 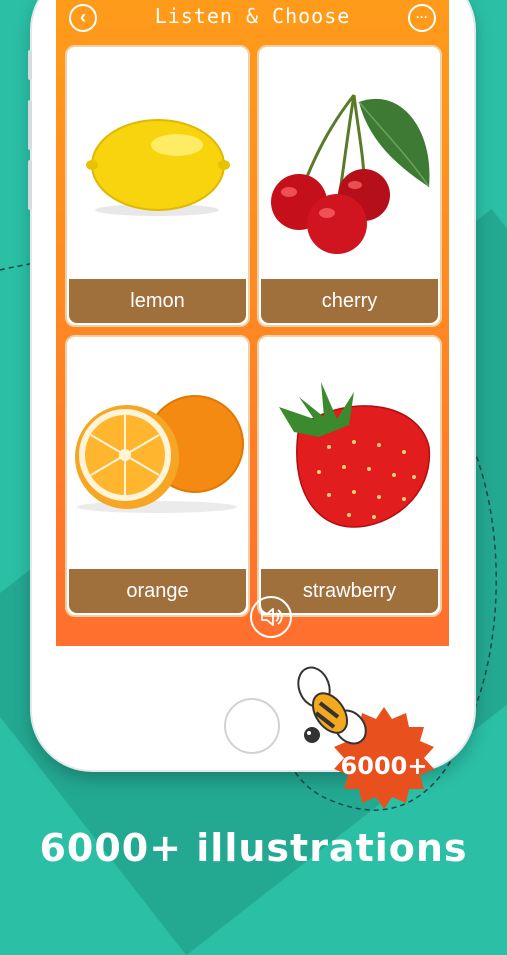 What do you see at coordinates (157, 301) in the screenshot?
I see `card-label: lemon` at bounding box center [157, 301].